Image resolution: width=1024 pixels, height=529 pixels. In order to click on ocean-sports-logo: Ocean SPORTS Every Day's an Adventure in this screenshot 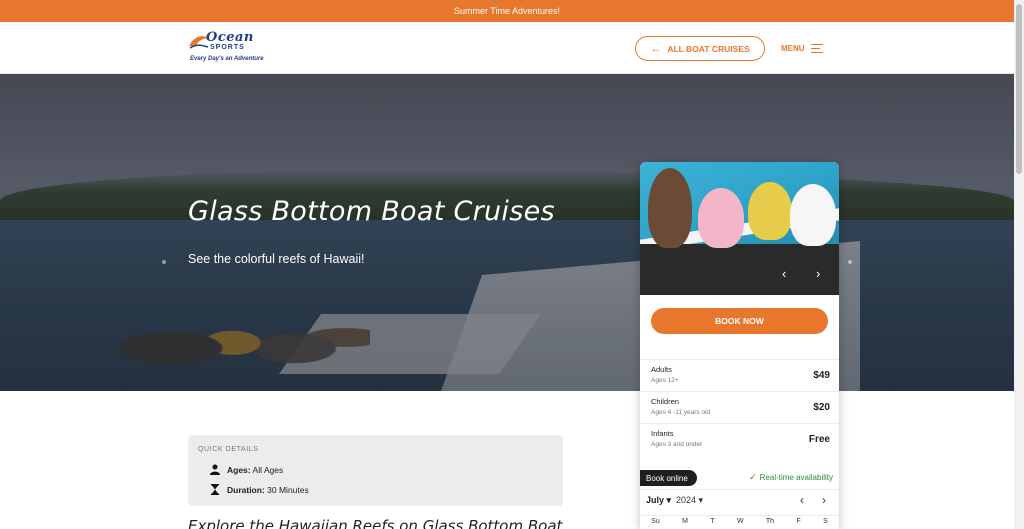, I will do `click(227, 48)`.